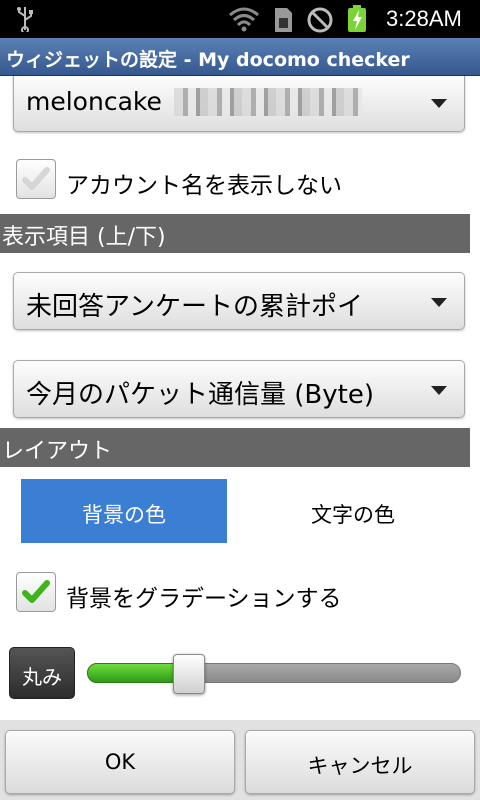  I want to click on tab-label: 文字の色, so click(353, 515).